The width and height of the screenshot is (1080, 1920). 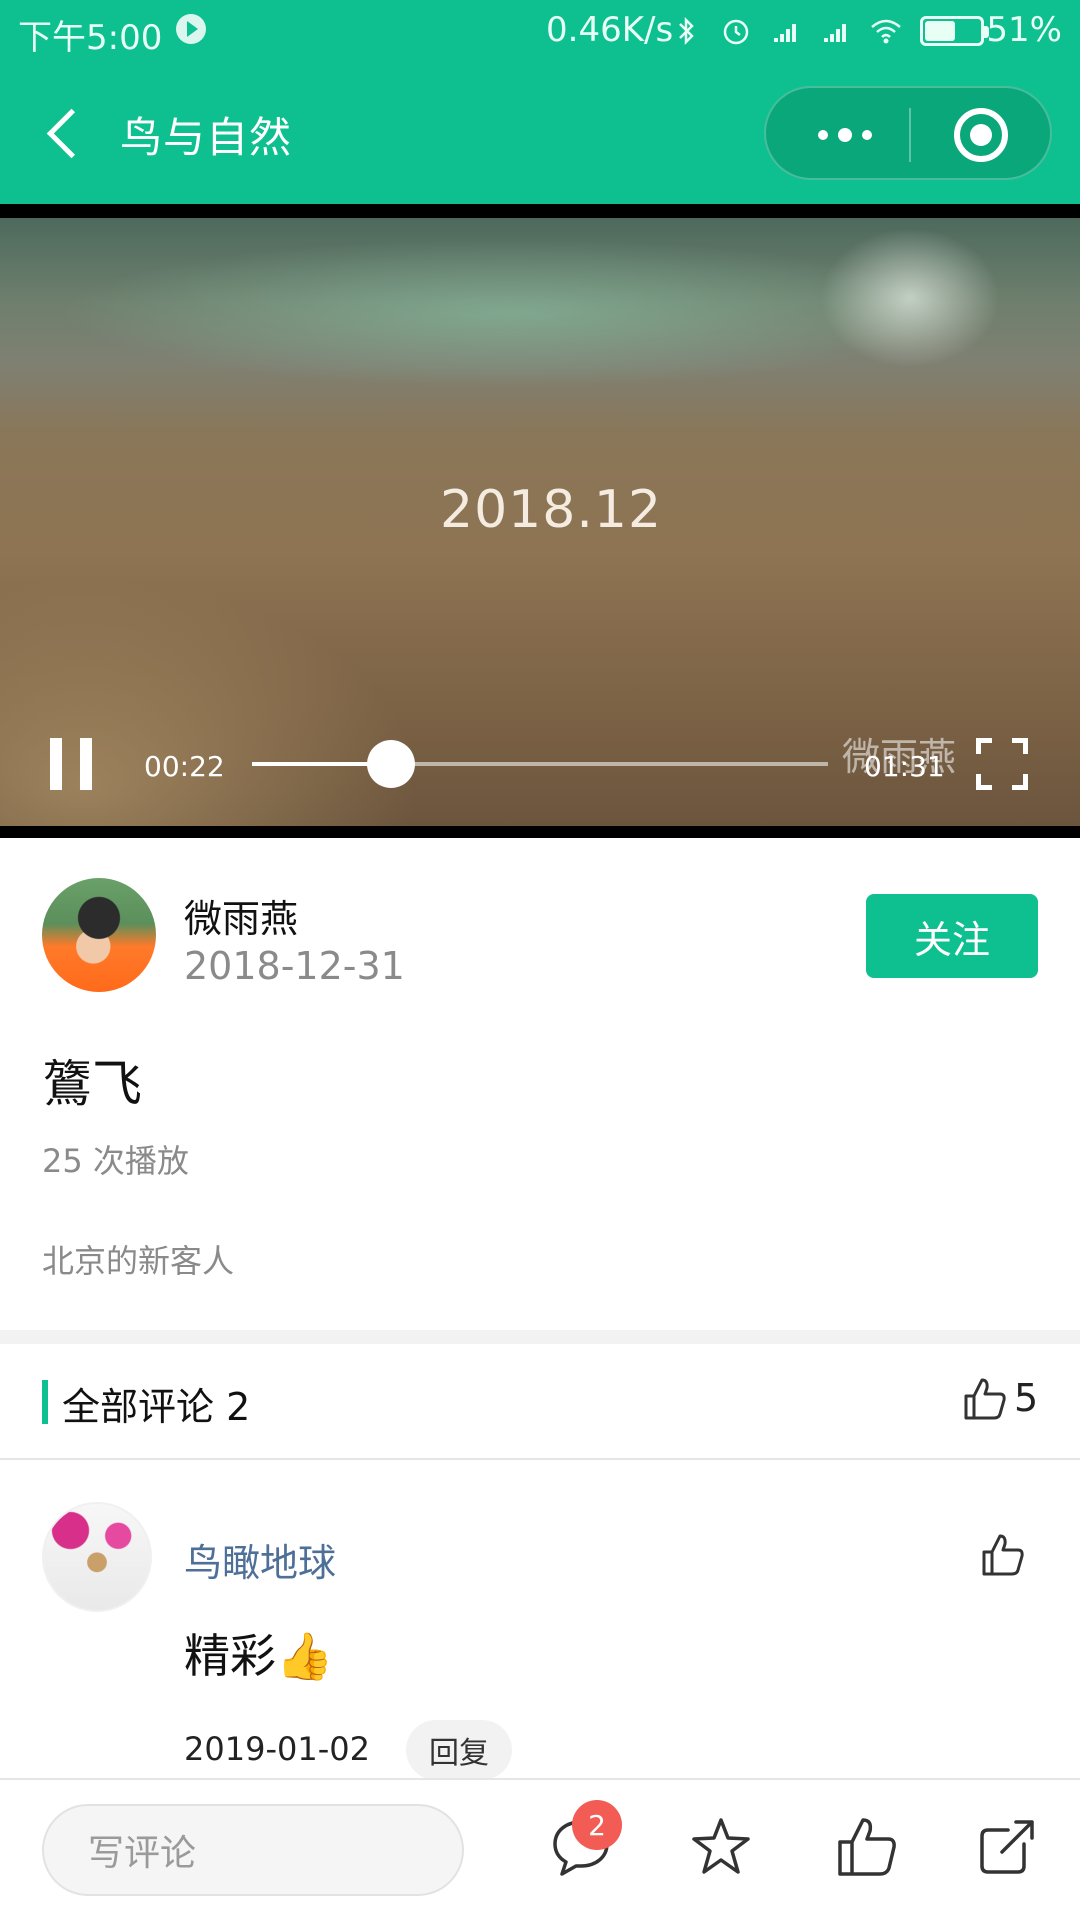 What do you see at coordinates (241, 915) in the screenshot?
I see `author-name: 微雨燕` at bounding box center [241, 915].